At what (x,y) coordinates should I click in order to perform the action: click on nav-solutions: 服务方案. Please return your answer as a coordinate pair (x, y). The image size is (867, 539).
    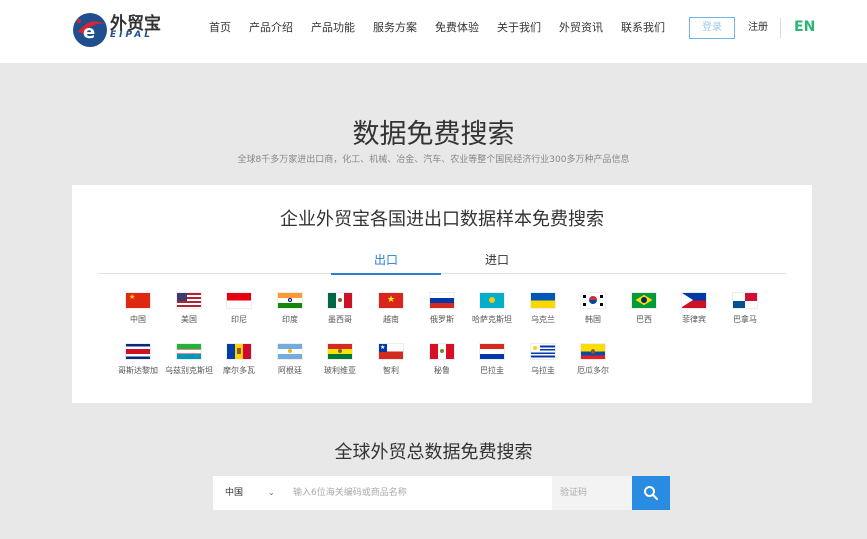
    Looking at the image, I should click on (395, 28).